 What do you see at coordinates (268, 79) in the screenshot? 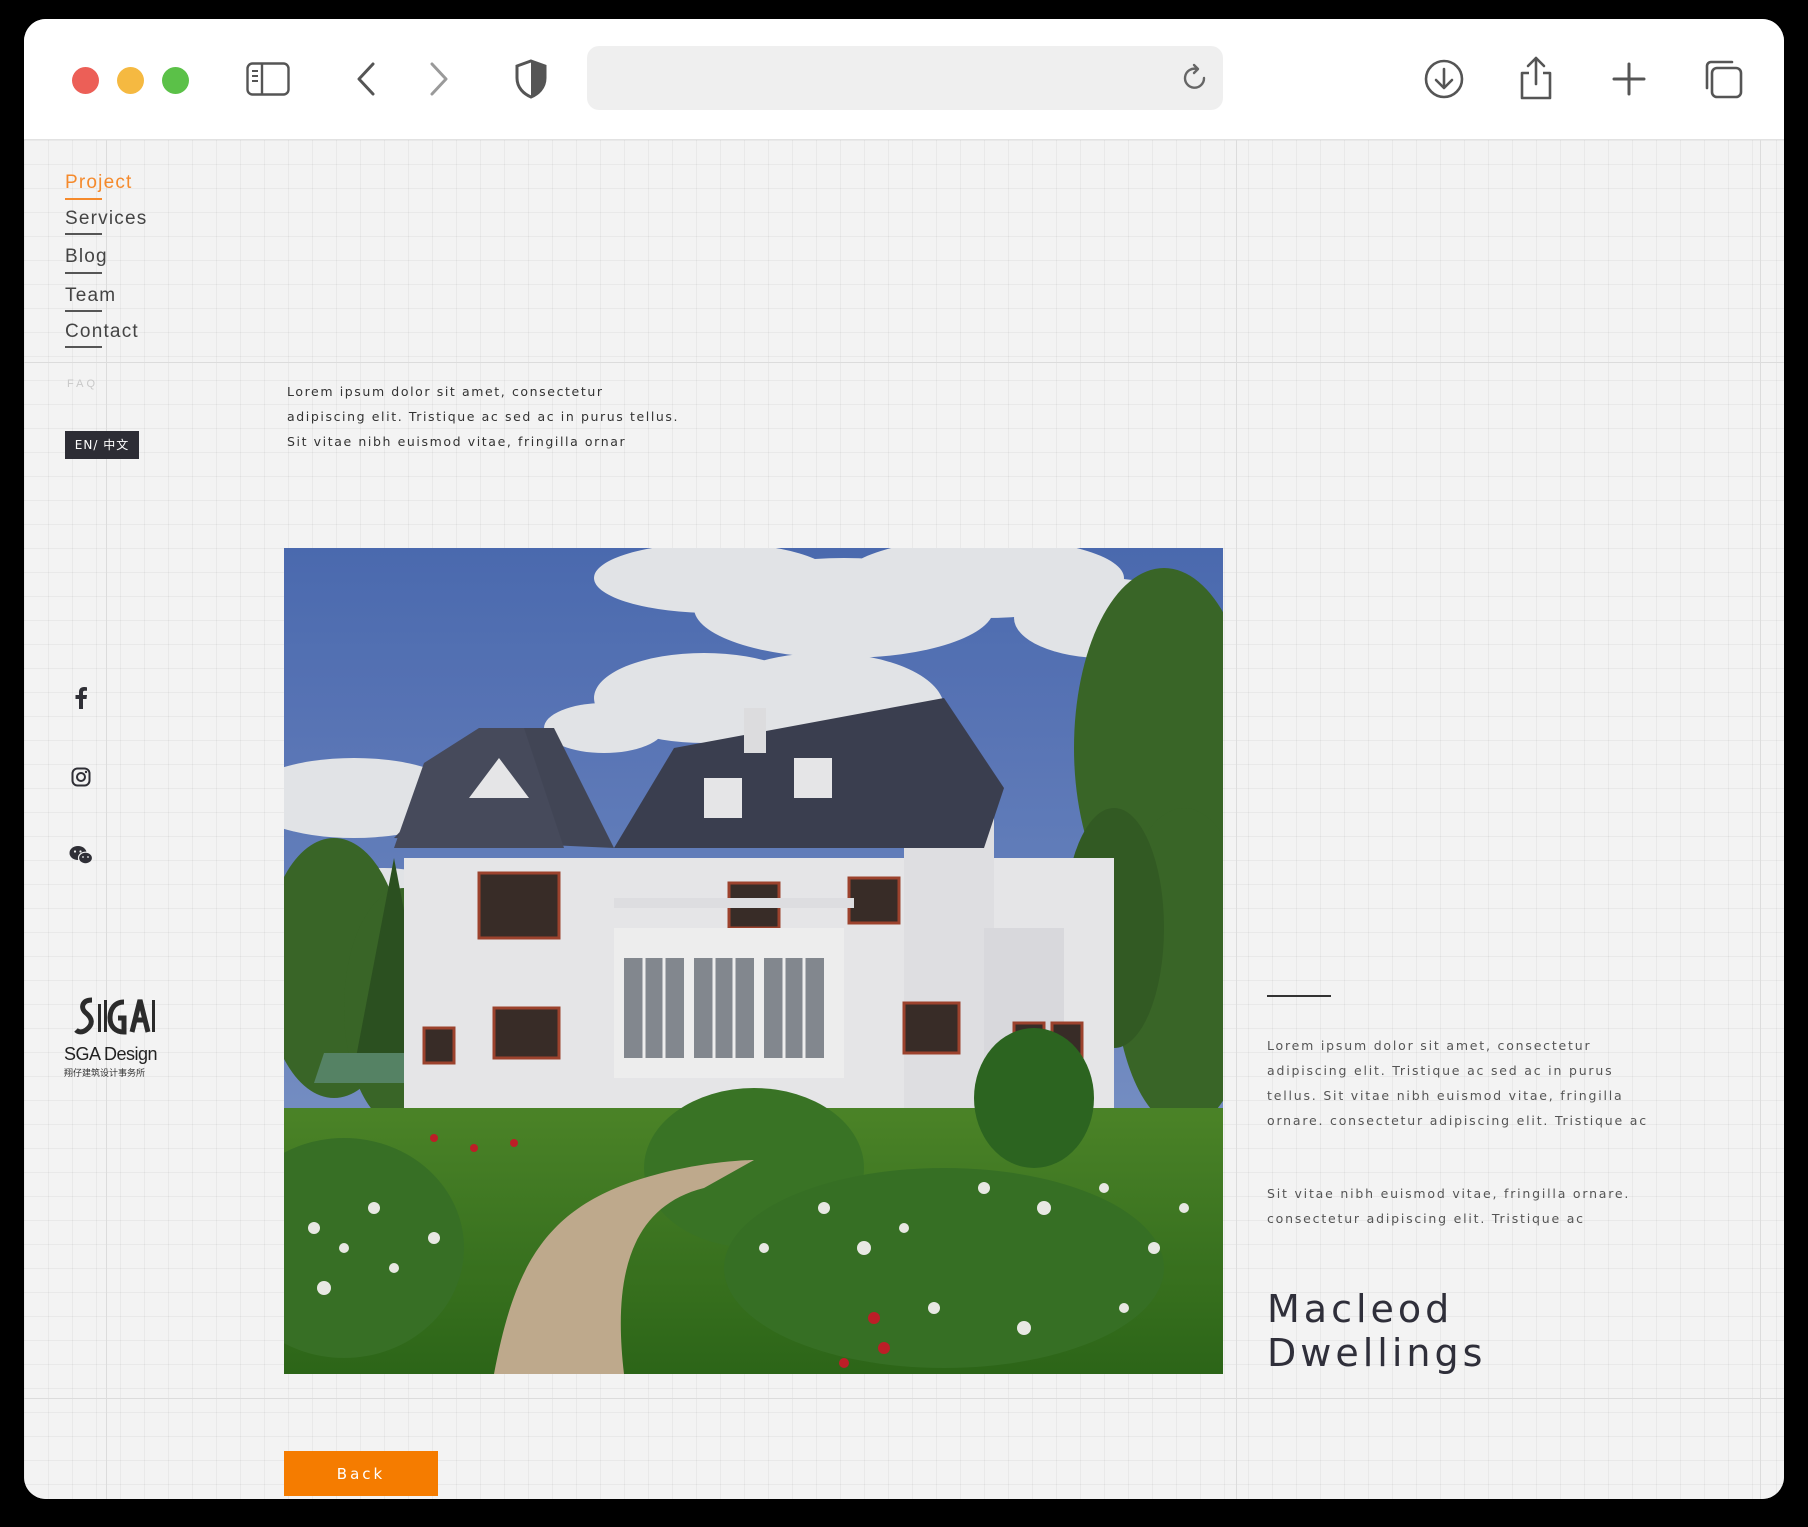
I see `sidebar-icon` at bounding box center [268, 79].